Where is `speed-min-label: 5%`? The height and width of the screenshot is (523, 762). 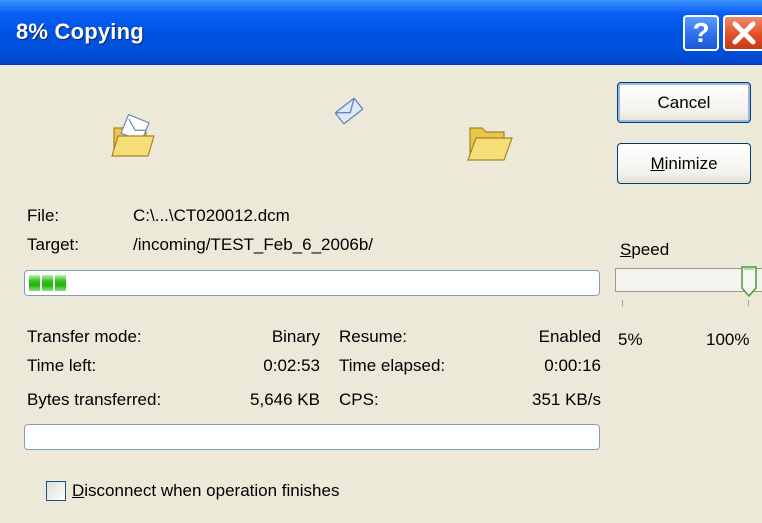
speed-min-label: 5% is located at coordinates (630, 339).